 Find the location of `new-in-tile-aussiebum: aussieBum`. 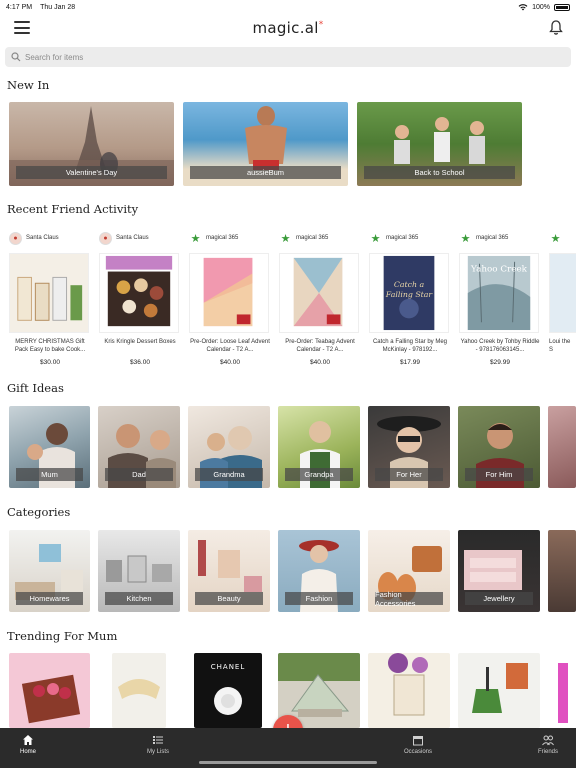

new-in-tile-aussiebum: aussieBum is located at coordinates (265, 144).